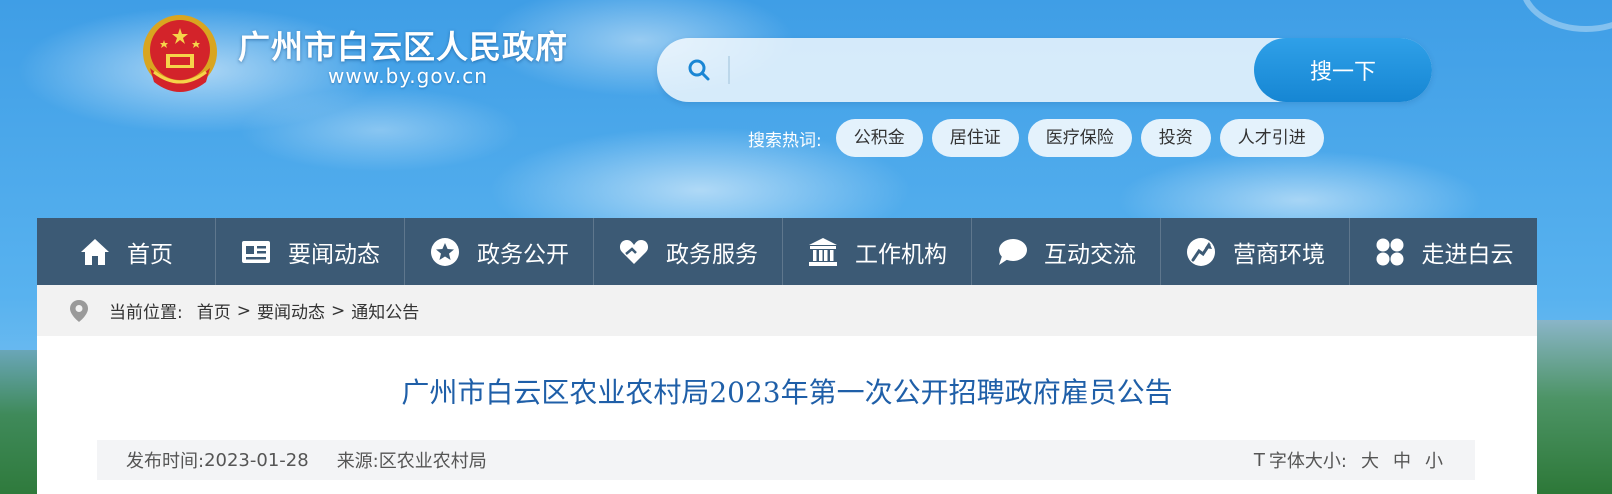 The width and height of the screenshot is (1612, 494). I want to click on hot-word-tag: 公积金, so click(879, 138).